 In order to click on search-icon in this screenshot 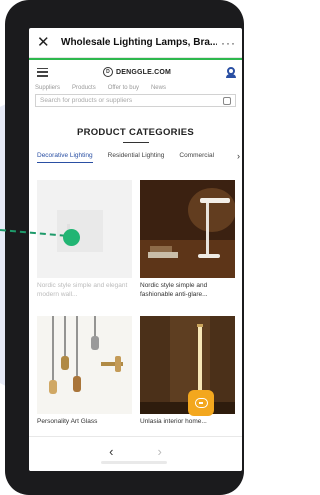, I will do `click(227, 100)`.